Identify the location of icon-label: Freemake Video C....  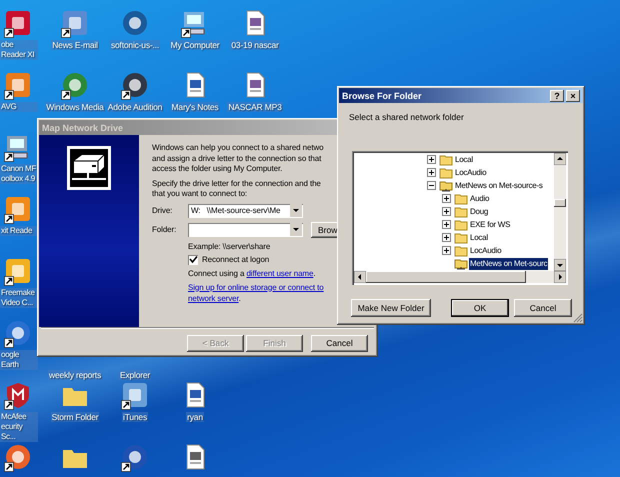
(19, 298).